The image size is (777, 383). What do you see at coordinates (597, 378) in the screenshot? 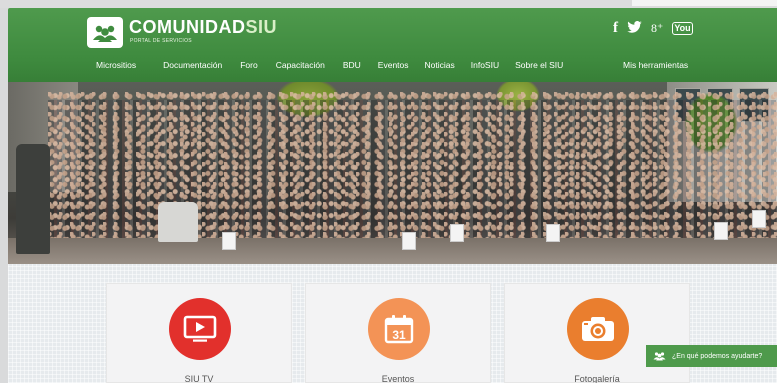
I see `card-label: Fotogalería` at bounding box center [597, 378].